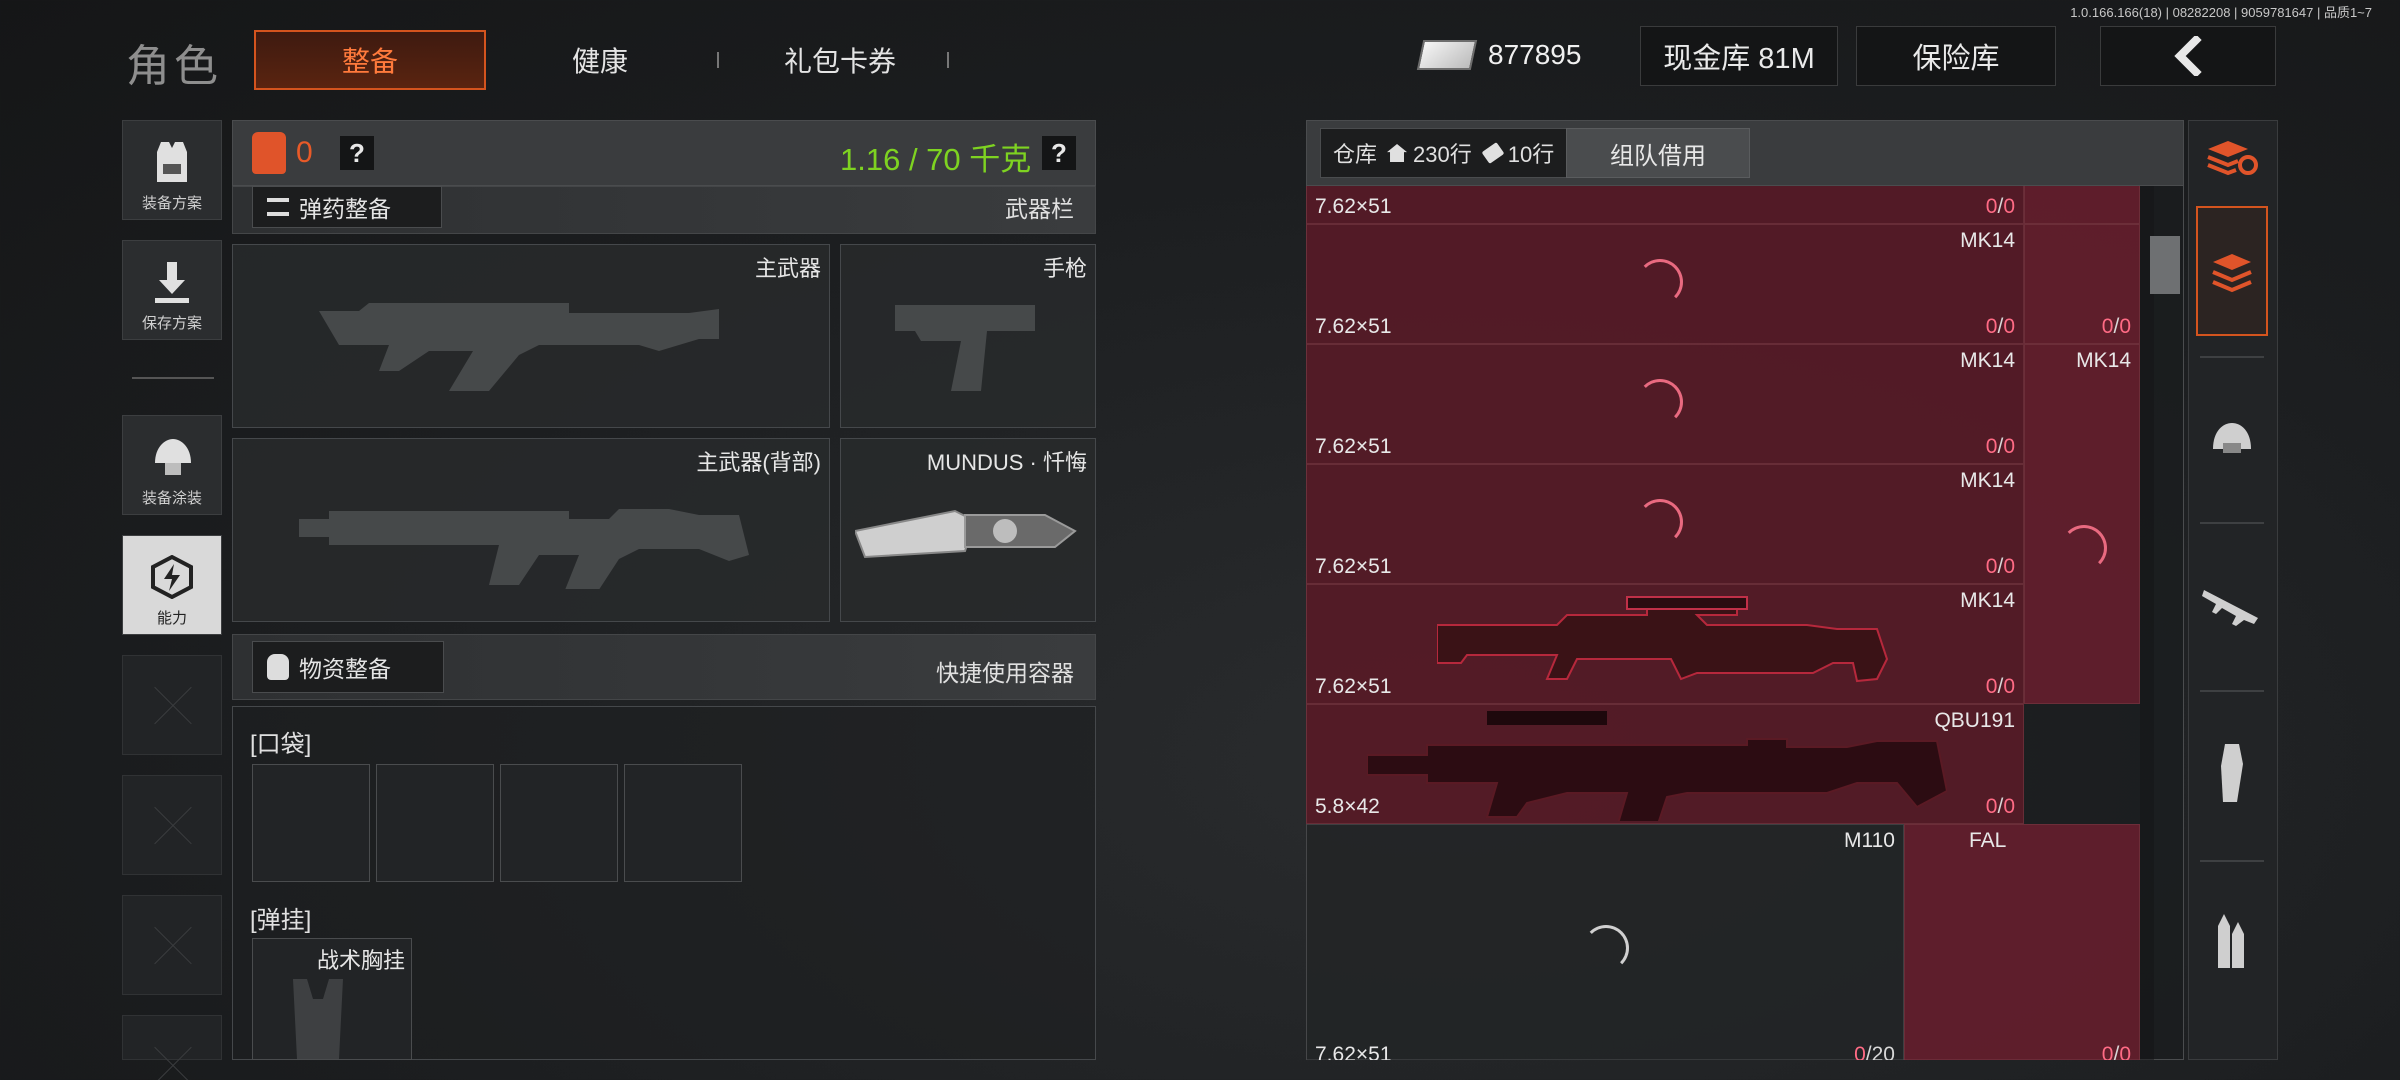 The image size is (2400, 1080). What do you see at coordinates (304, 152) in the screenshot?
I see `armor-count: 0` at bounding box center [304, 152].